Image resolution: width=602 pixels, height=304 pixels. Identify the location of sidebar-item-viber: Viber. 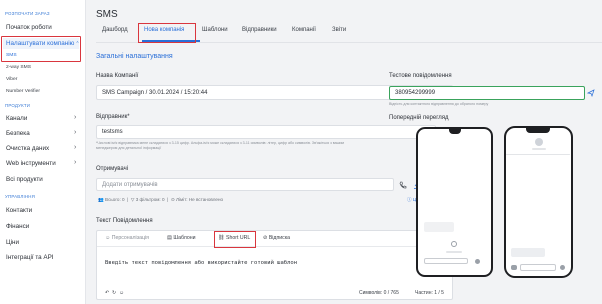
(11, 79).